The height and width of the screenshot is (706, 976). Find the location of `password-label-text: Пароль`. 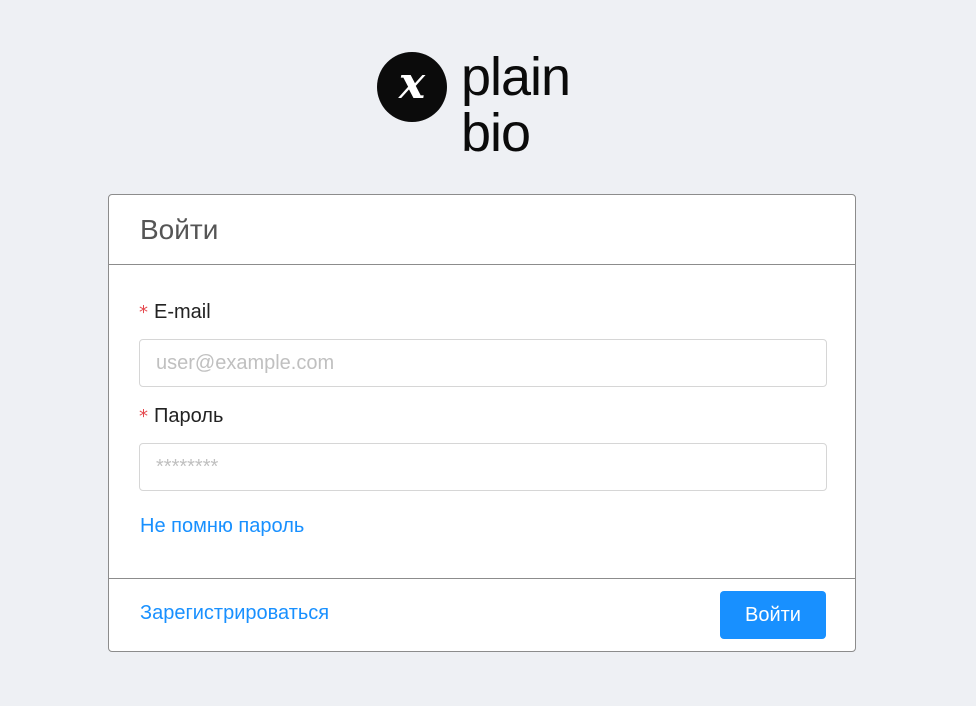

password-label-text: Пароль is located at coordinates (189, 416).